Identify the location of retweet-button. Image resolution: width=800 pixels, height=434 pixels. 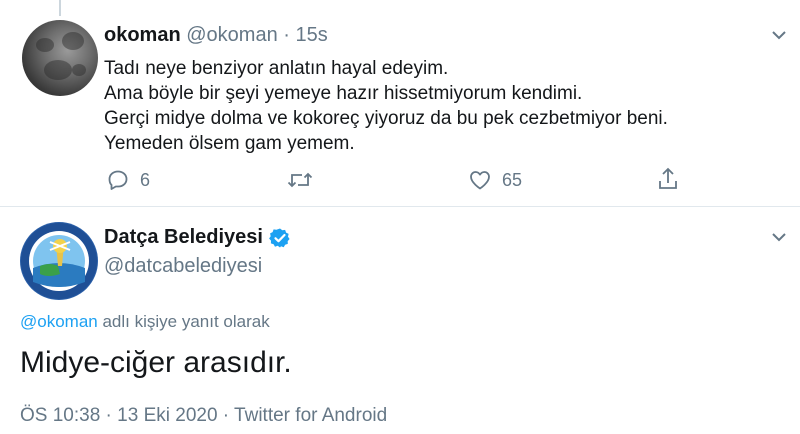
(300, 180).